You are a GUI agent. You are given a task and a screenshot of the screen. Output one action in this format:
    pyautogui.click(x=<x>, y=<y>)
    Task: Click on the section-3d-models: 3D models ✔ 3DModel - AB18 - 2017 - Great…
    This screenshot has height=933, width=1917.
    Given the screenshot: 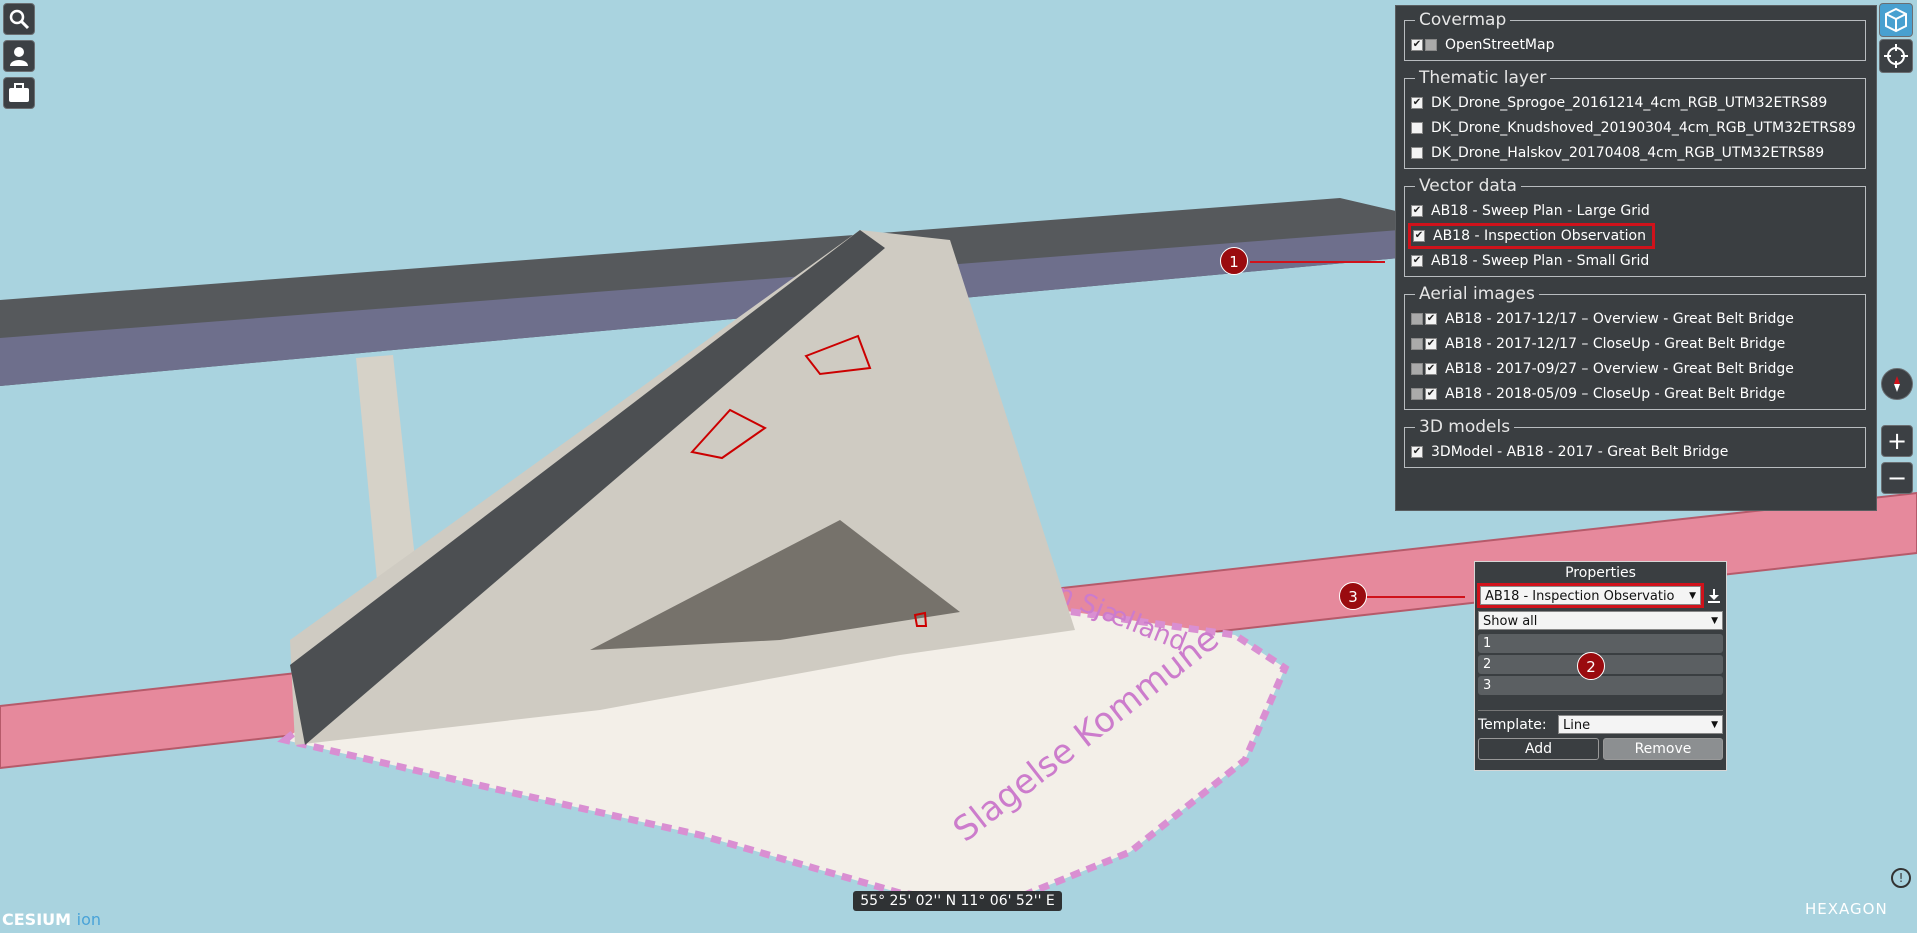 What is the action you would take?
    pyautogui.click(x=1635, y=442)
    